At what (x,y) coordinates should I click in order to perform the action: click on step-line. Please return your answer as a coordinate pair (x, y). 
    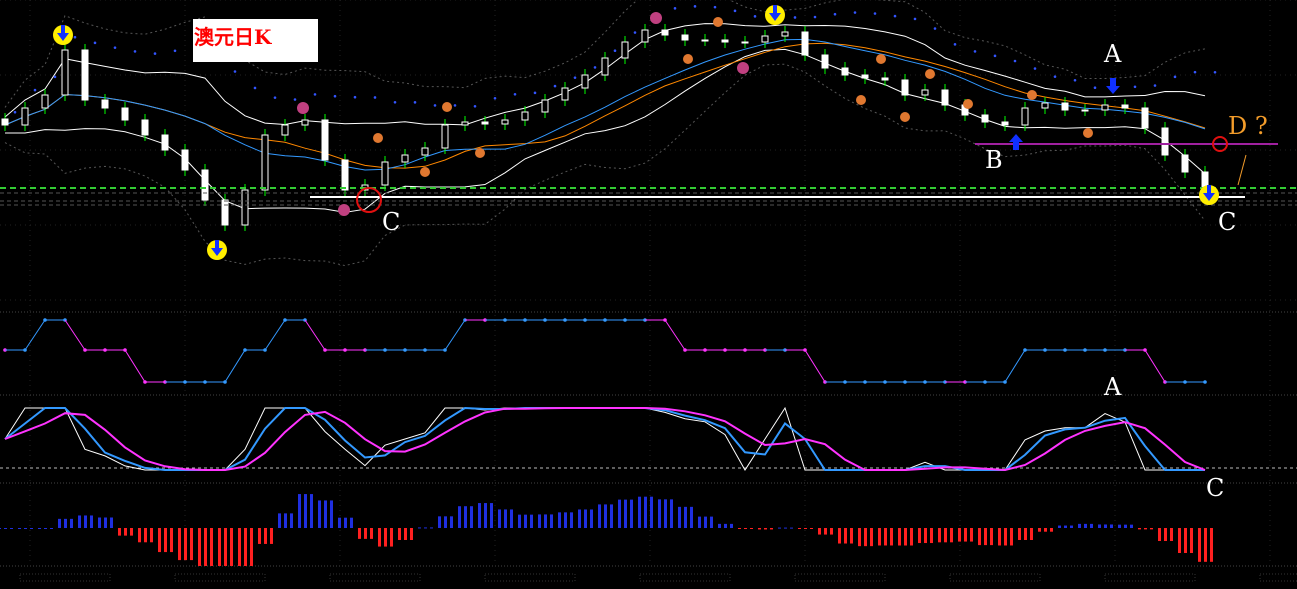
    Looking at the image, I should click on (235, 366).